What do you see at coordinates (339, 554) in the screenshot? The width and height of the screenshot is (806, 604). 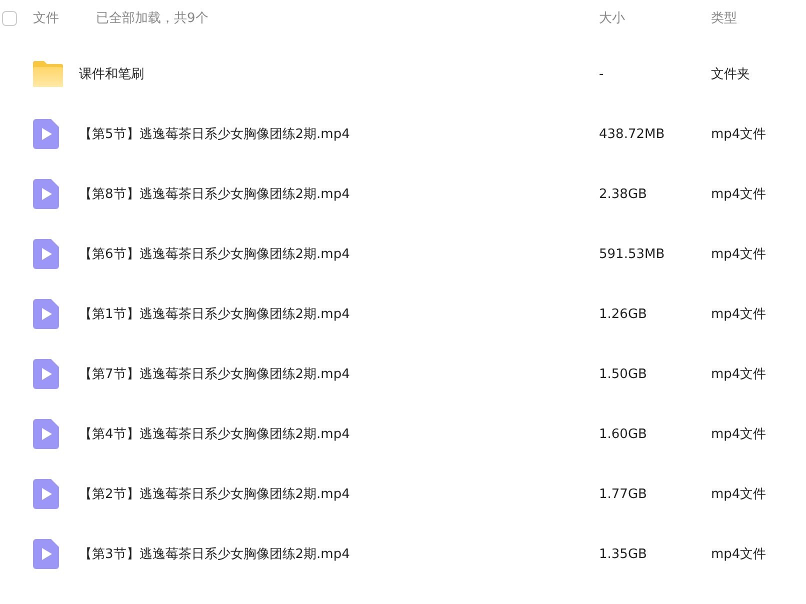 I see `file-name: 【第3节】逃逸莓茶日系少女胸像团练2期.mp4` at bounding box center [339, 554].